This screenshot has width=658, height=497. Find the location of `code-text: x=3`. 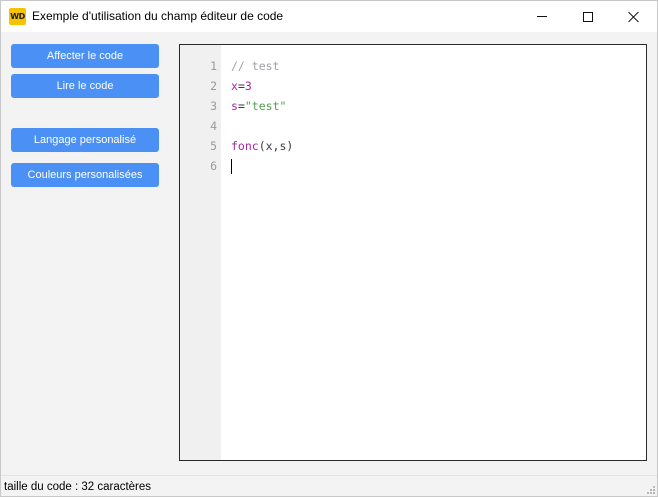

code-text: x=3 is located at coordinates (241, 86).